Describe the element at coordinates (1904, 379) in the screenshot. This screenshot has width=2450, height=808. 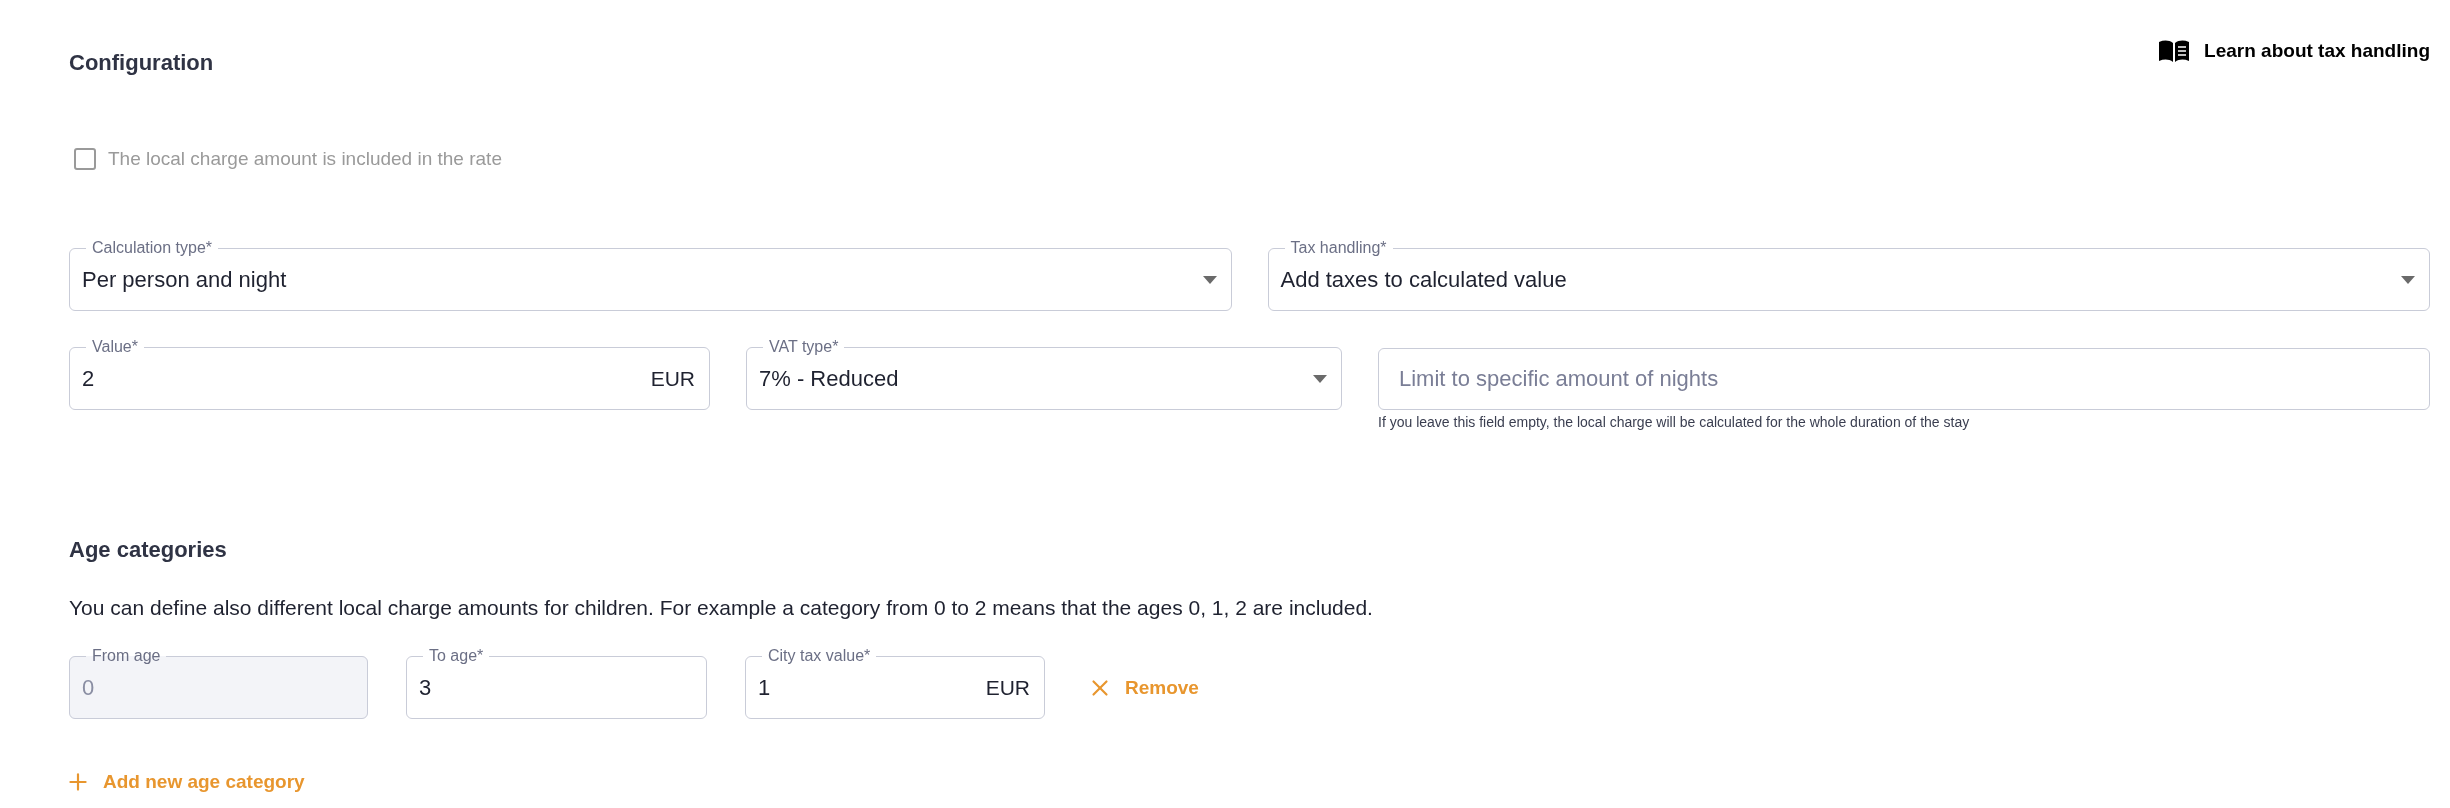
I see `text-input-field: Limit to specific amount of nights` at that location.